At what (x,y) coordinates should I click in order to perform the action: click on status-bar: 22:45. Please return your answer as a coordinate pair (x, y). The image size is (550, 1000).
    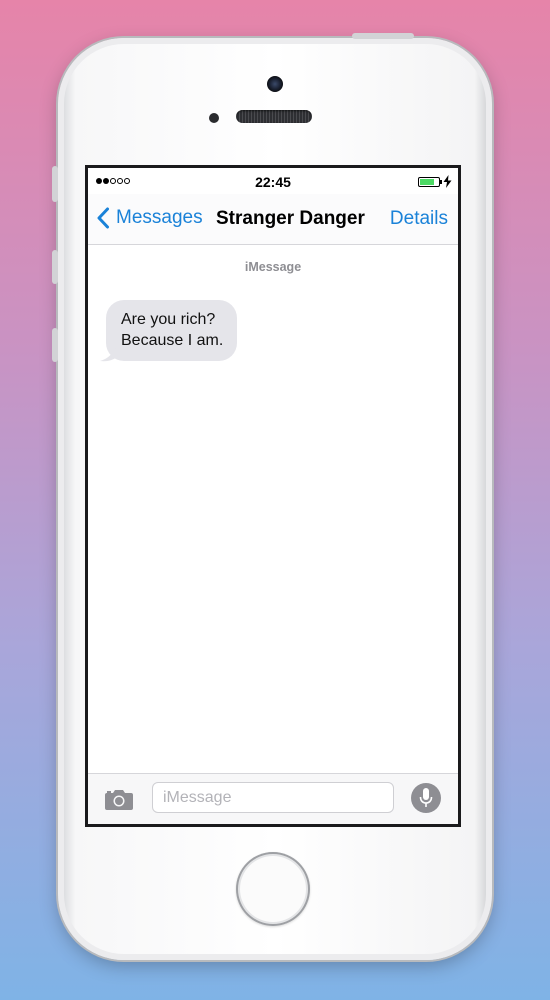
    Looking at the image, I should click on (273, 181).